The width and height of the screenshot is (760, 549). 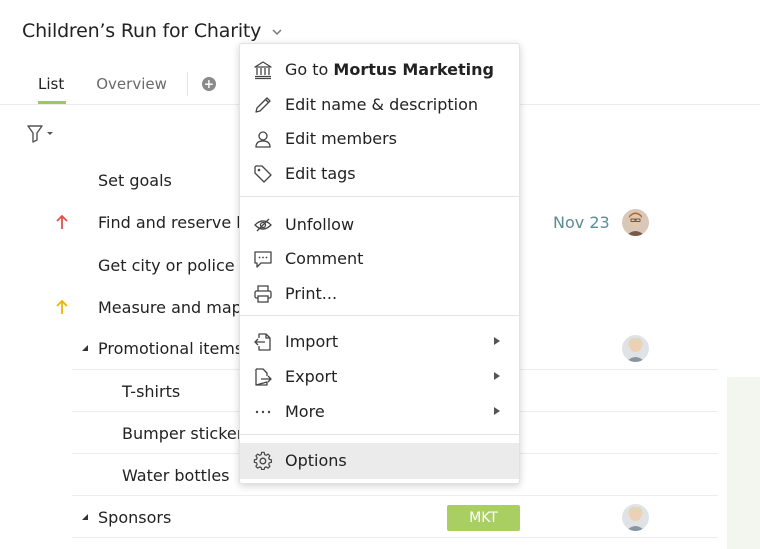 I want to click on menu-item-more: More, so click(x=379, y=411).